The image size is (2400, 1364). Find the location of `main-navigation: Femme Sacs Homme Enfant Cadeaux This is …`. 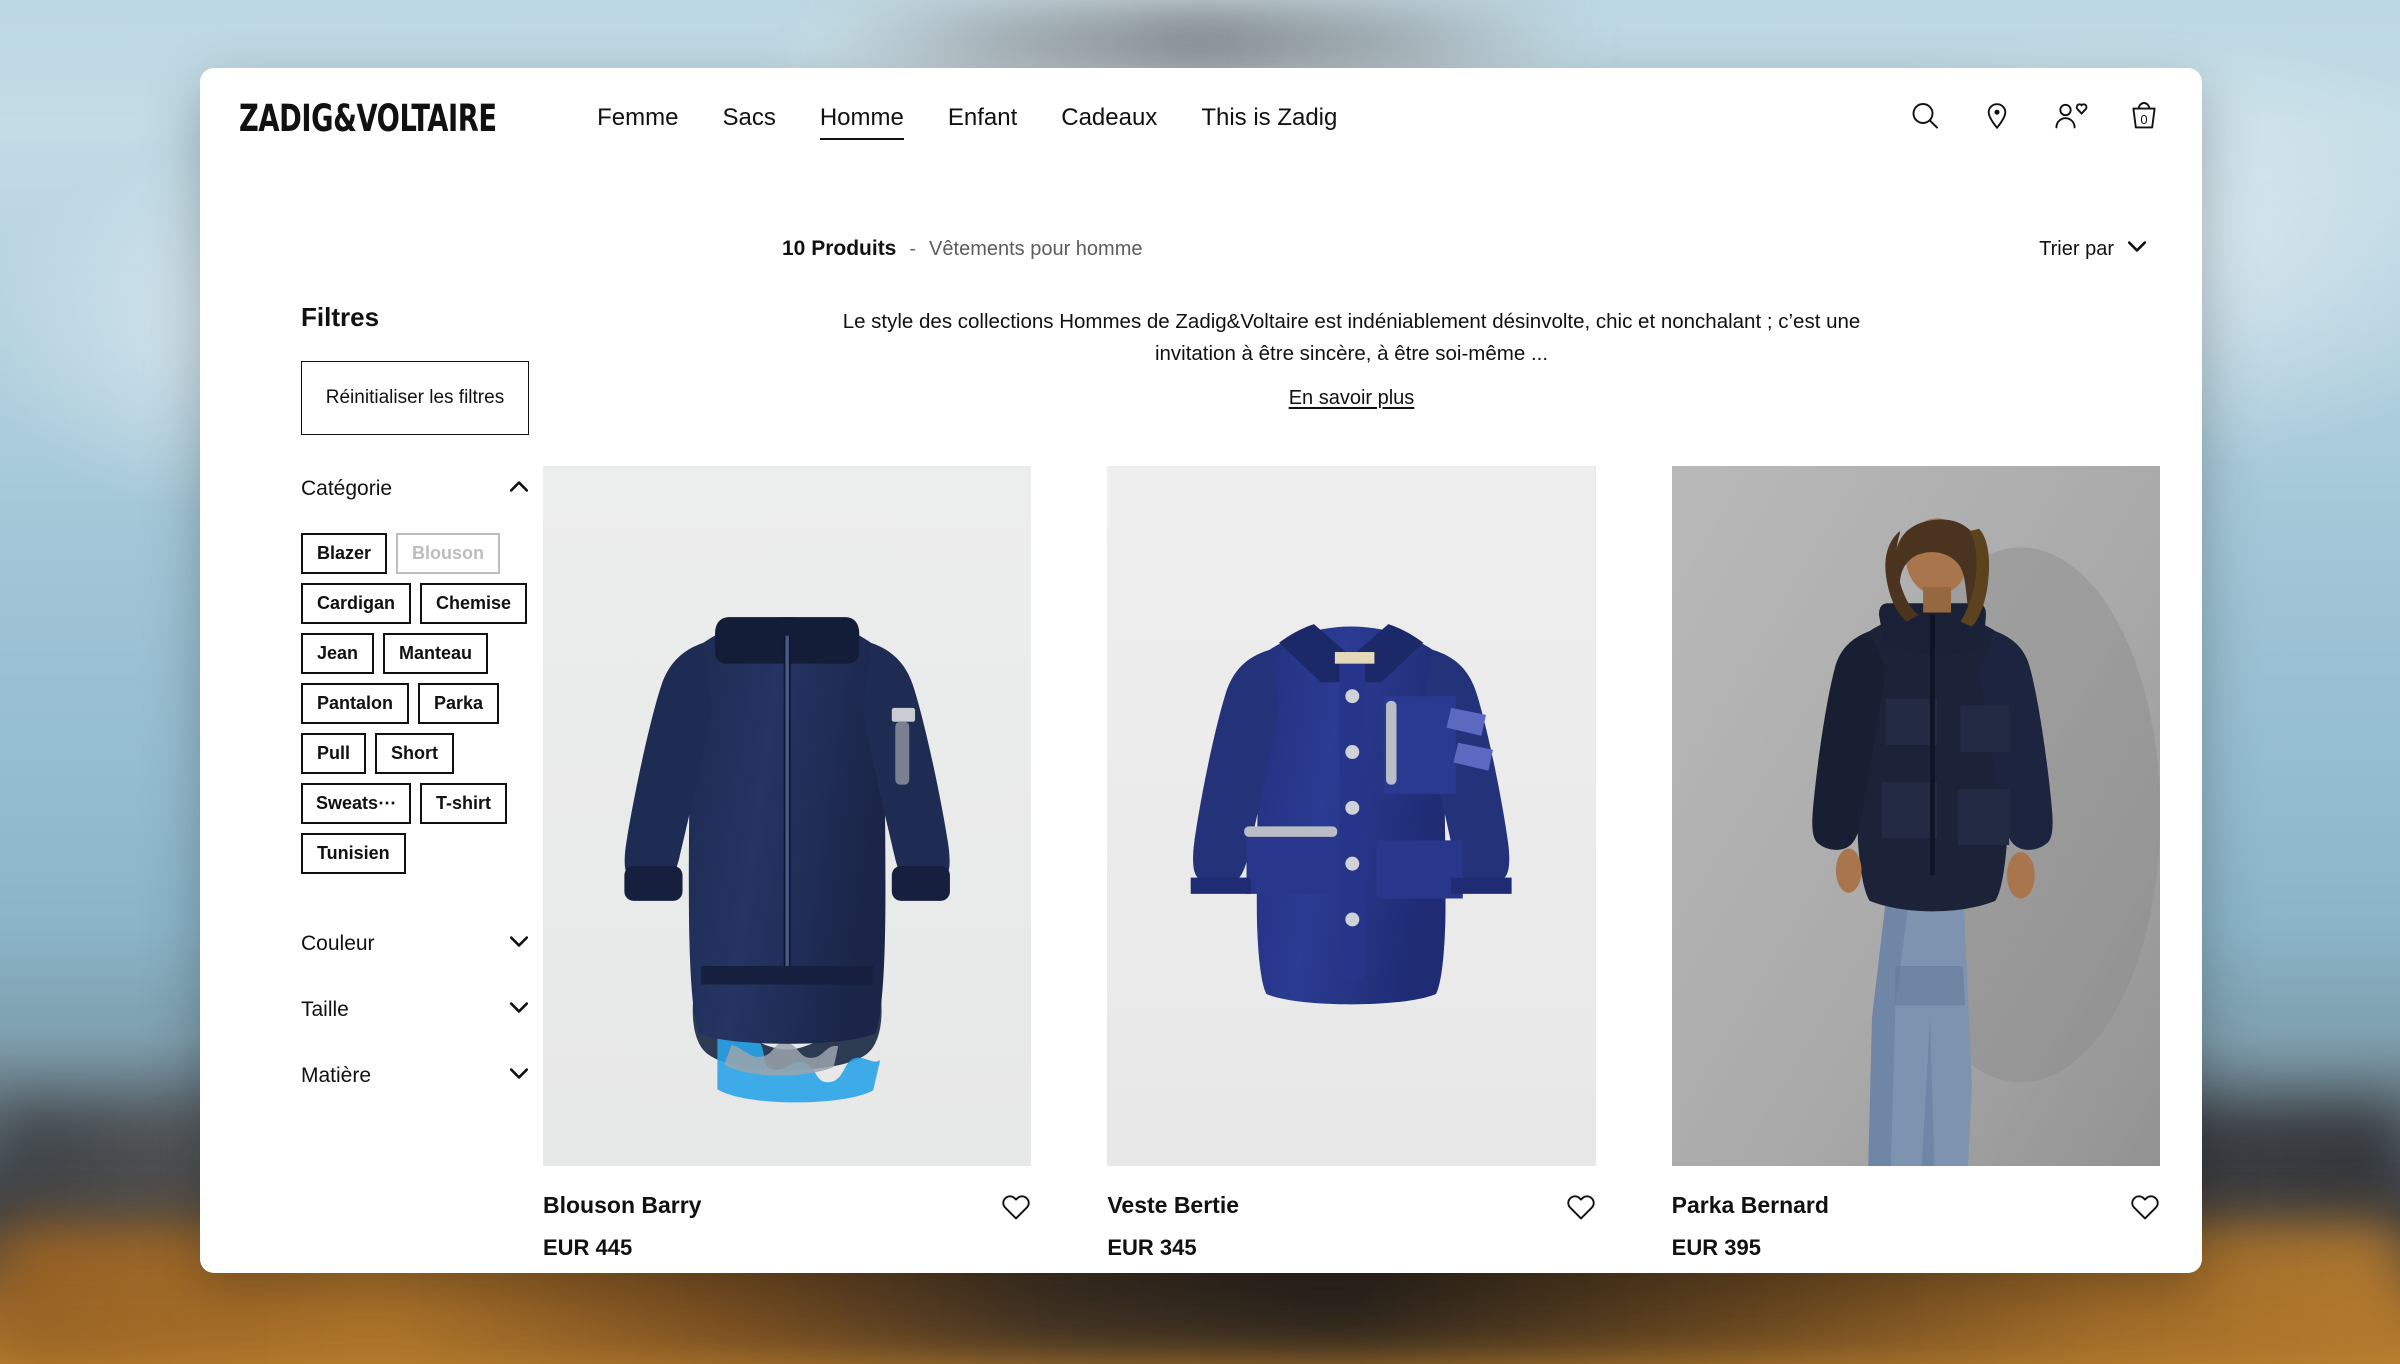

main-navigation: Femme Sacs Homme Enfant Cadeaux This is … is located at coordinates (967, 119).